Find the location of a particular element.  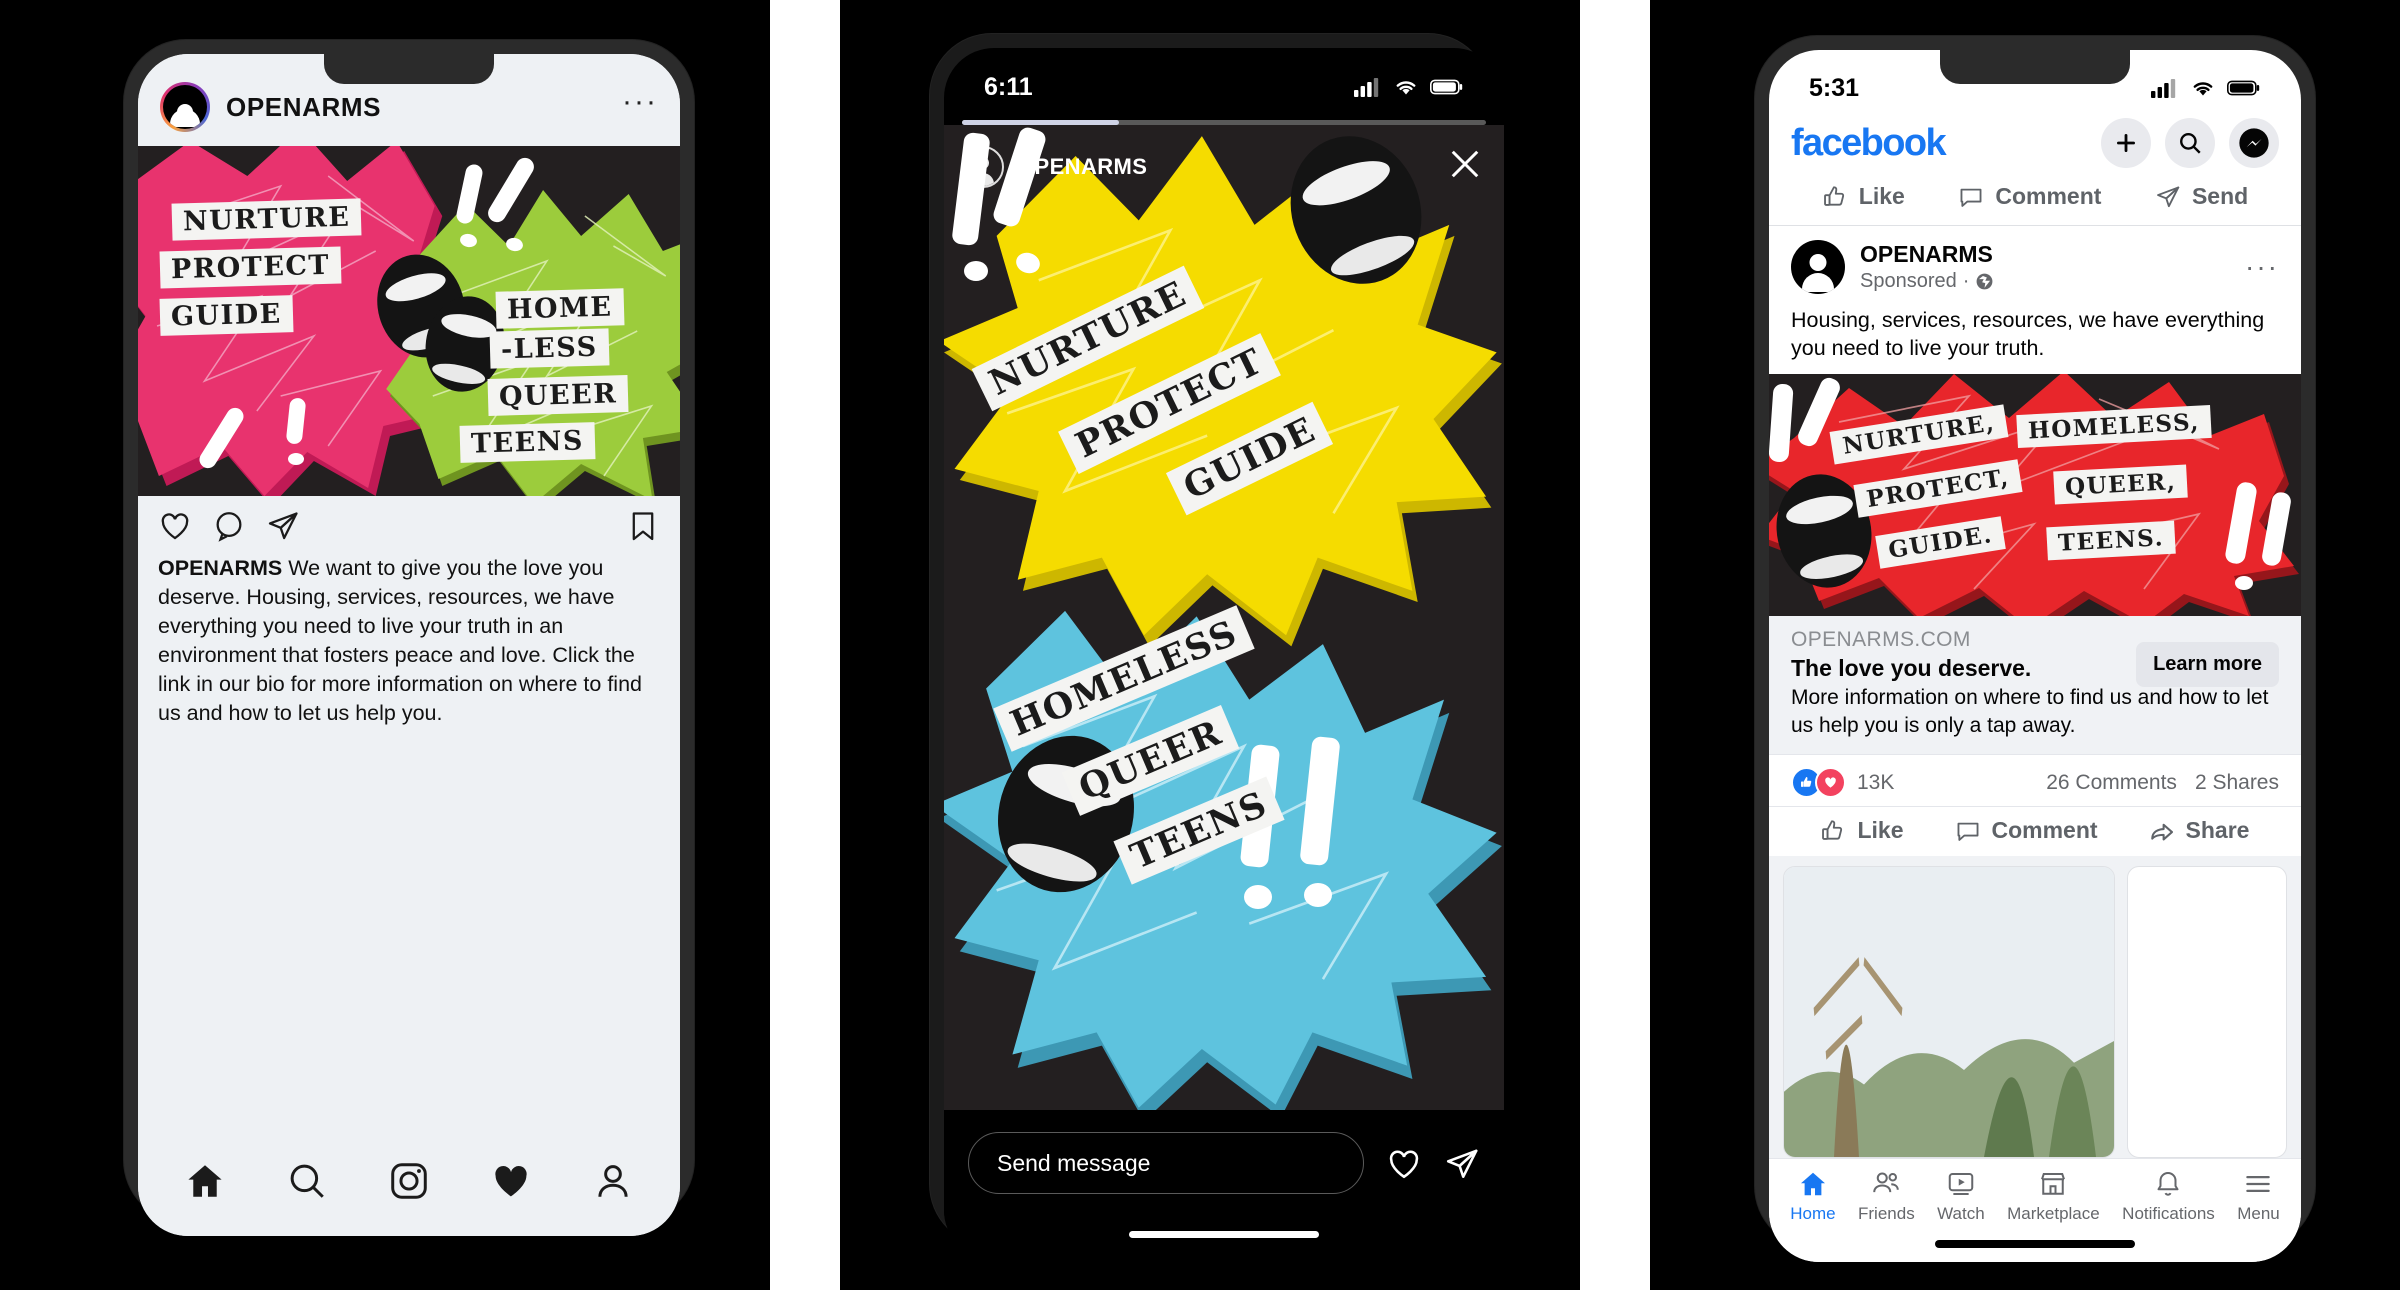

feed-next-card is located at coordinates (2207, 1012).